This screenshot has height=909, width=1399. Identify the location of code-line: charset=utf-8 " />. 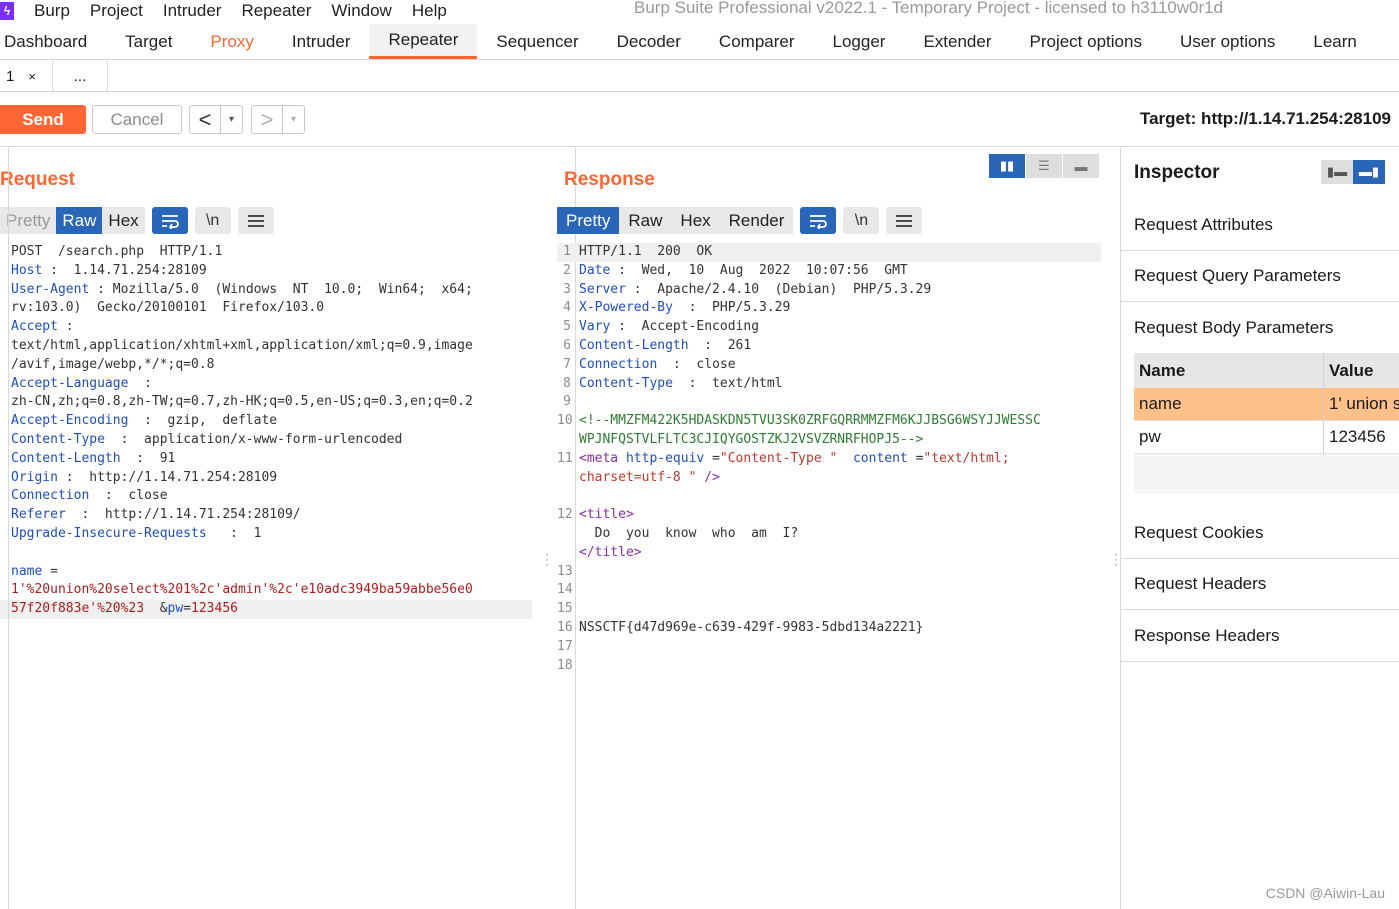
(829, 478).